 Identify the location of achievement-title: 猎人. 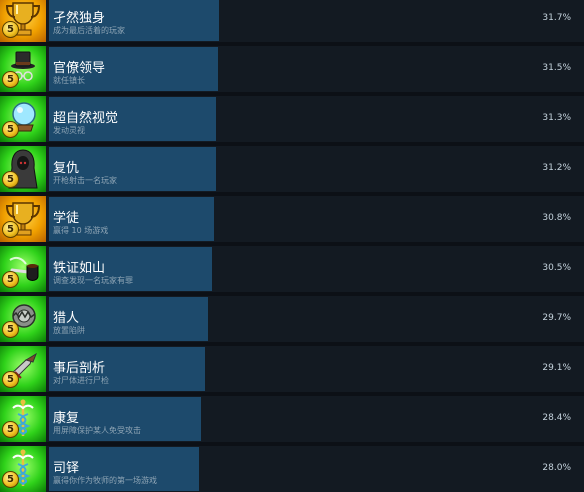
(66, 318).